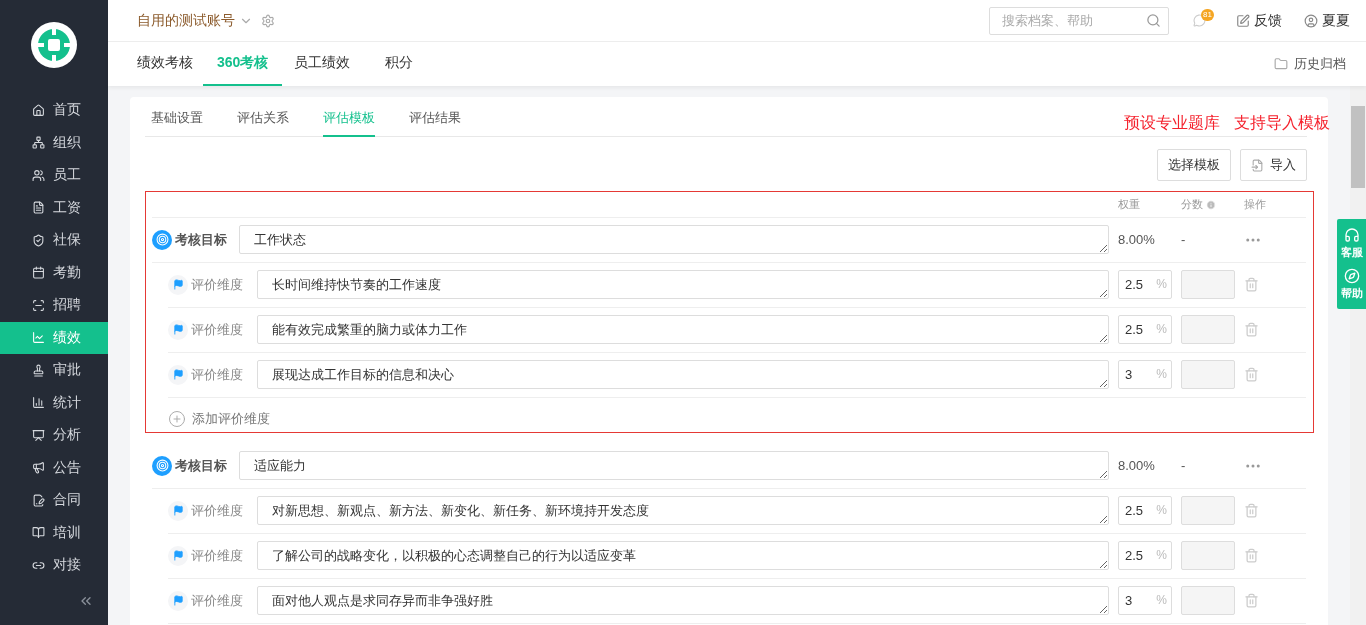 Image resolution: width=1366 pixels, height=625 pixels. I want to click on column-header: 分数, so click(1208, 204).